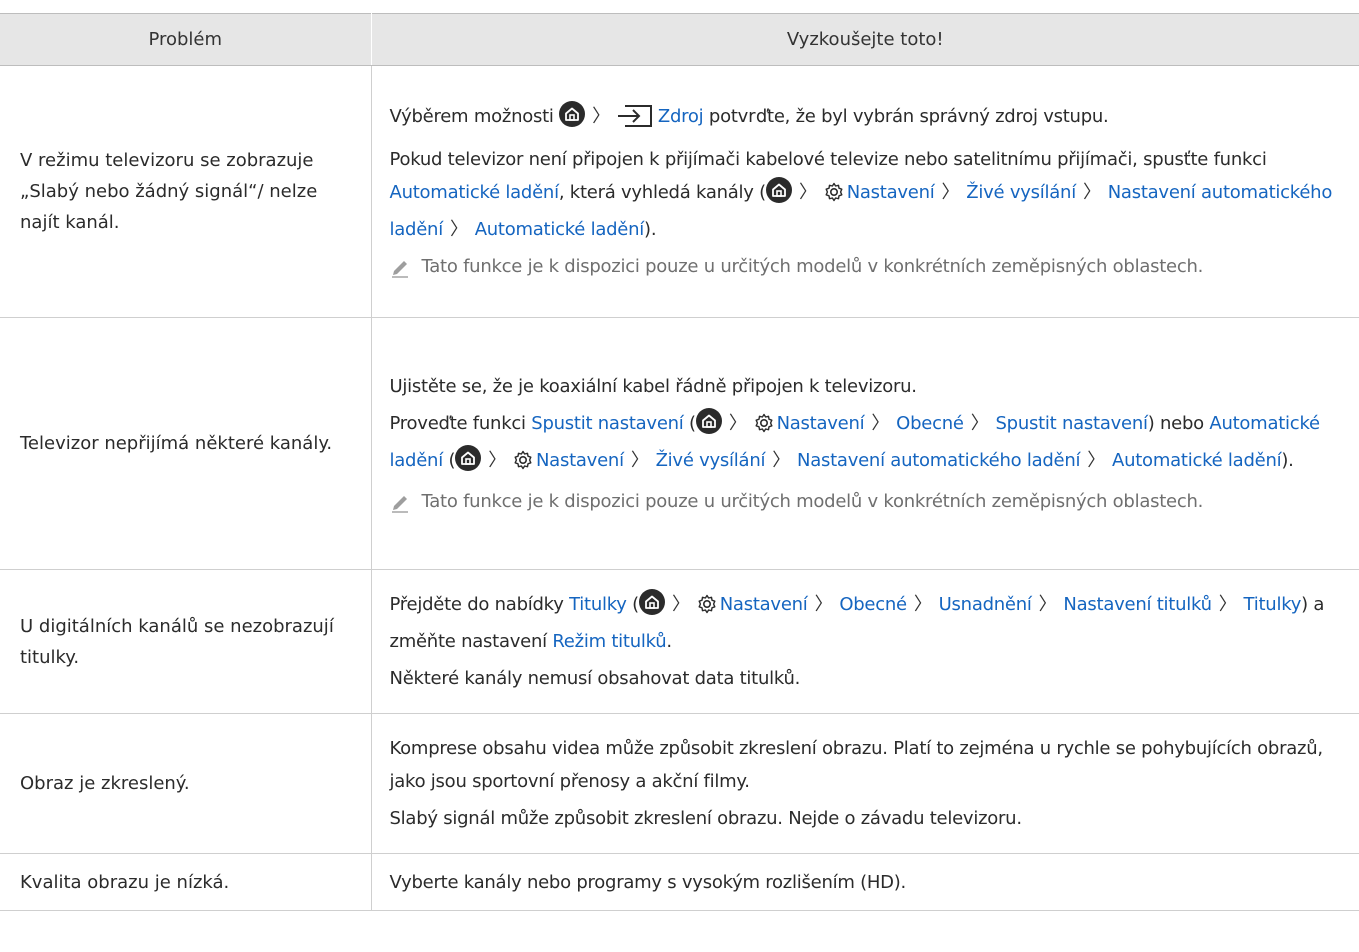 This screenshot has width=1359, height=952. Describe the element at coordinates (186, 882) in the screenshot. I see `problem-cell: Kvalita obrazu je nízká.` at that location.